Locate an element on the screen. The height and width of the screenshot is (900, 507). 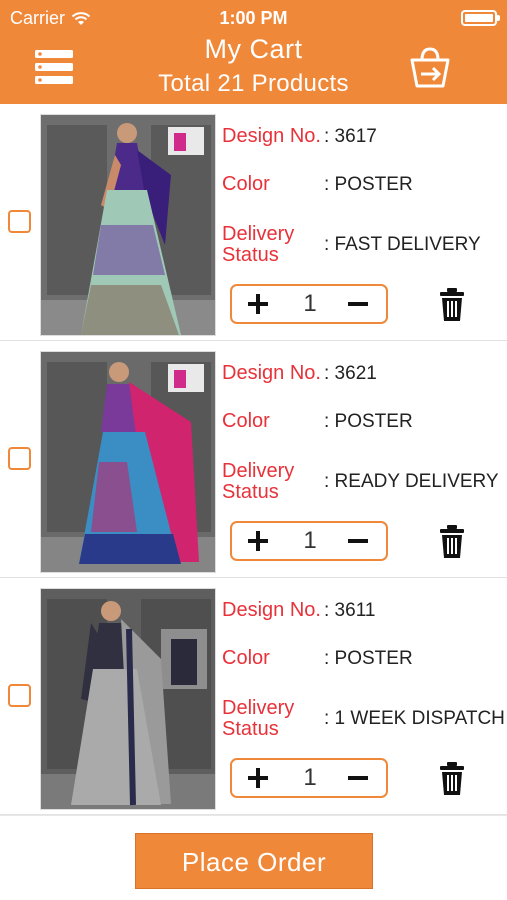
delivery-status-value: : FAST DELIVERY is located at coordinates (402, 244).